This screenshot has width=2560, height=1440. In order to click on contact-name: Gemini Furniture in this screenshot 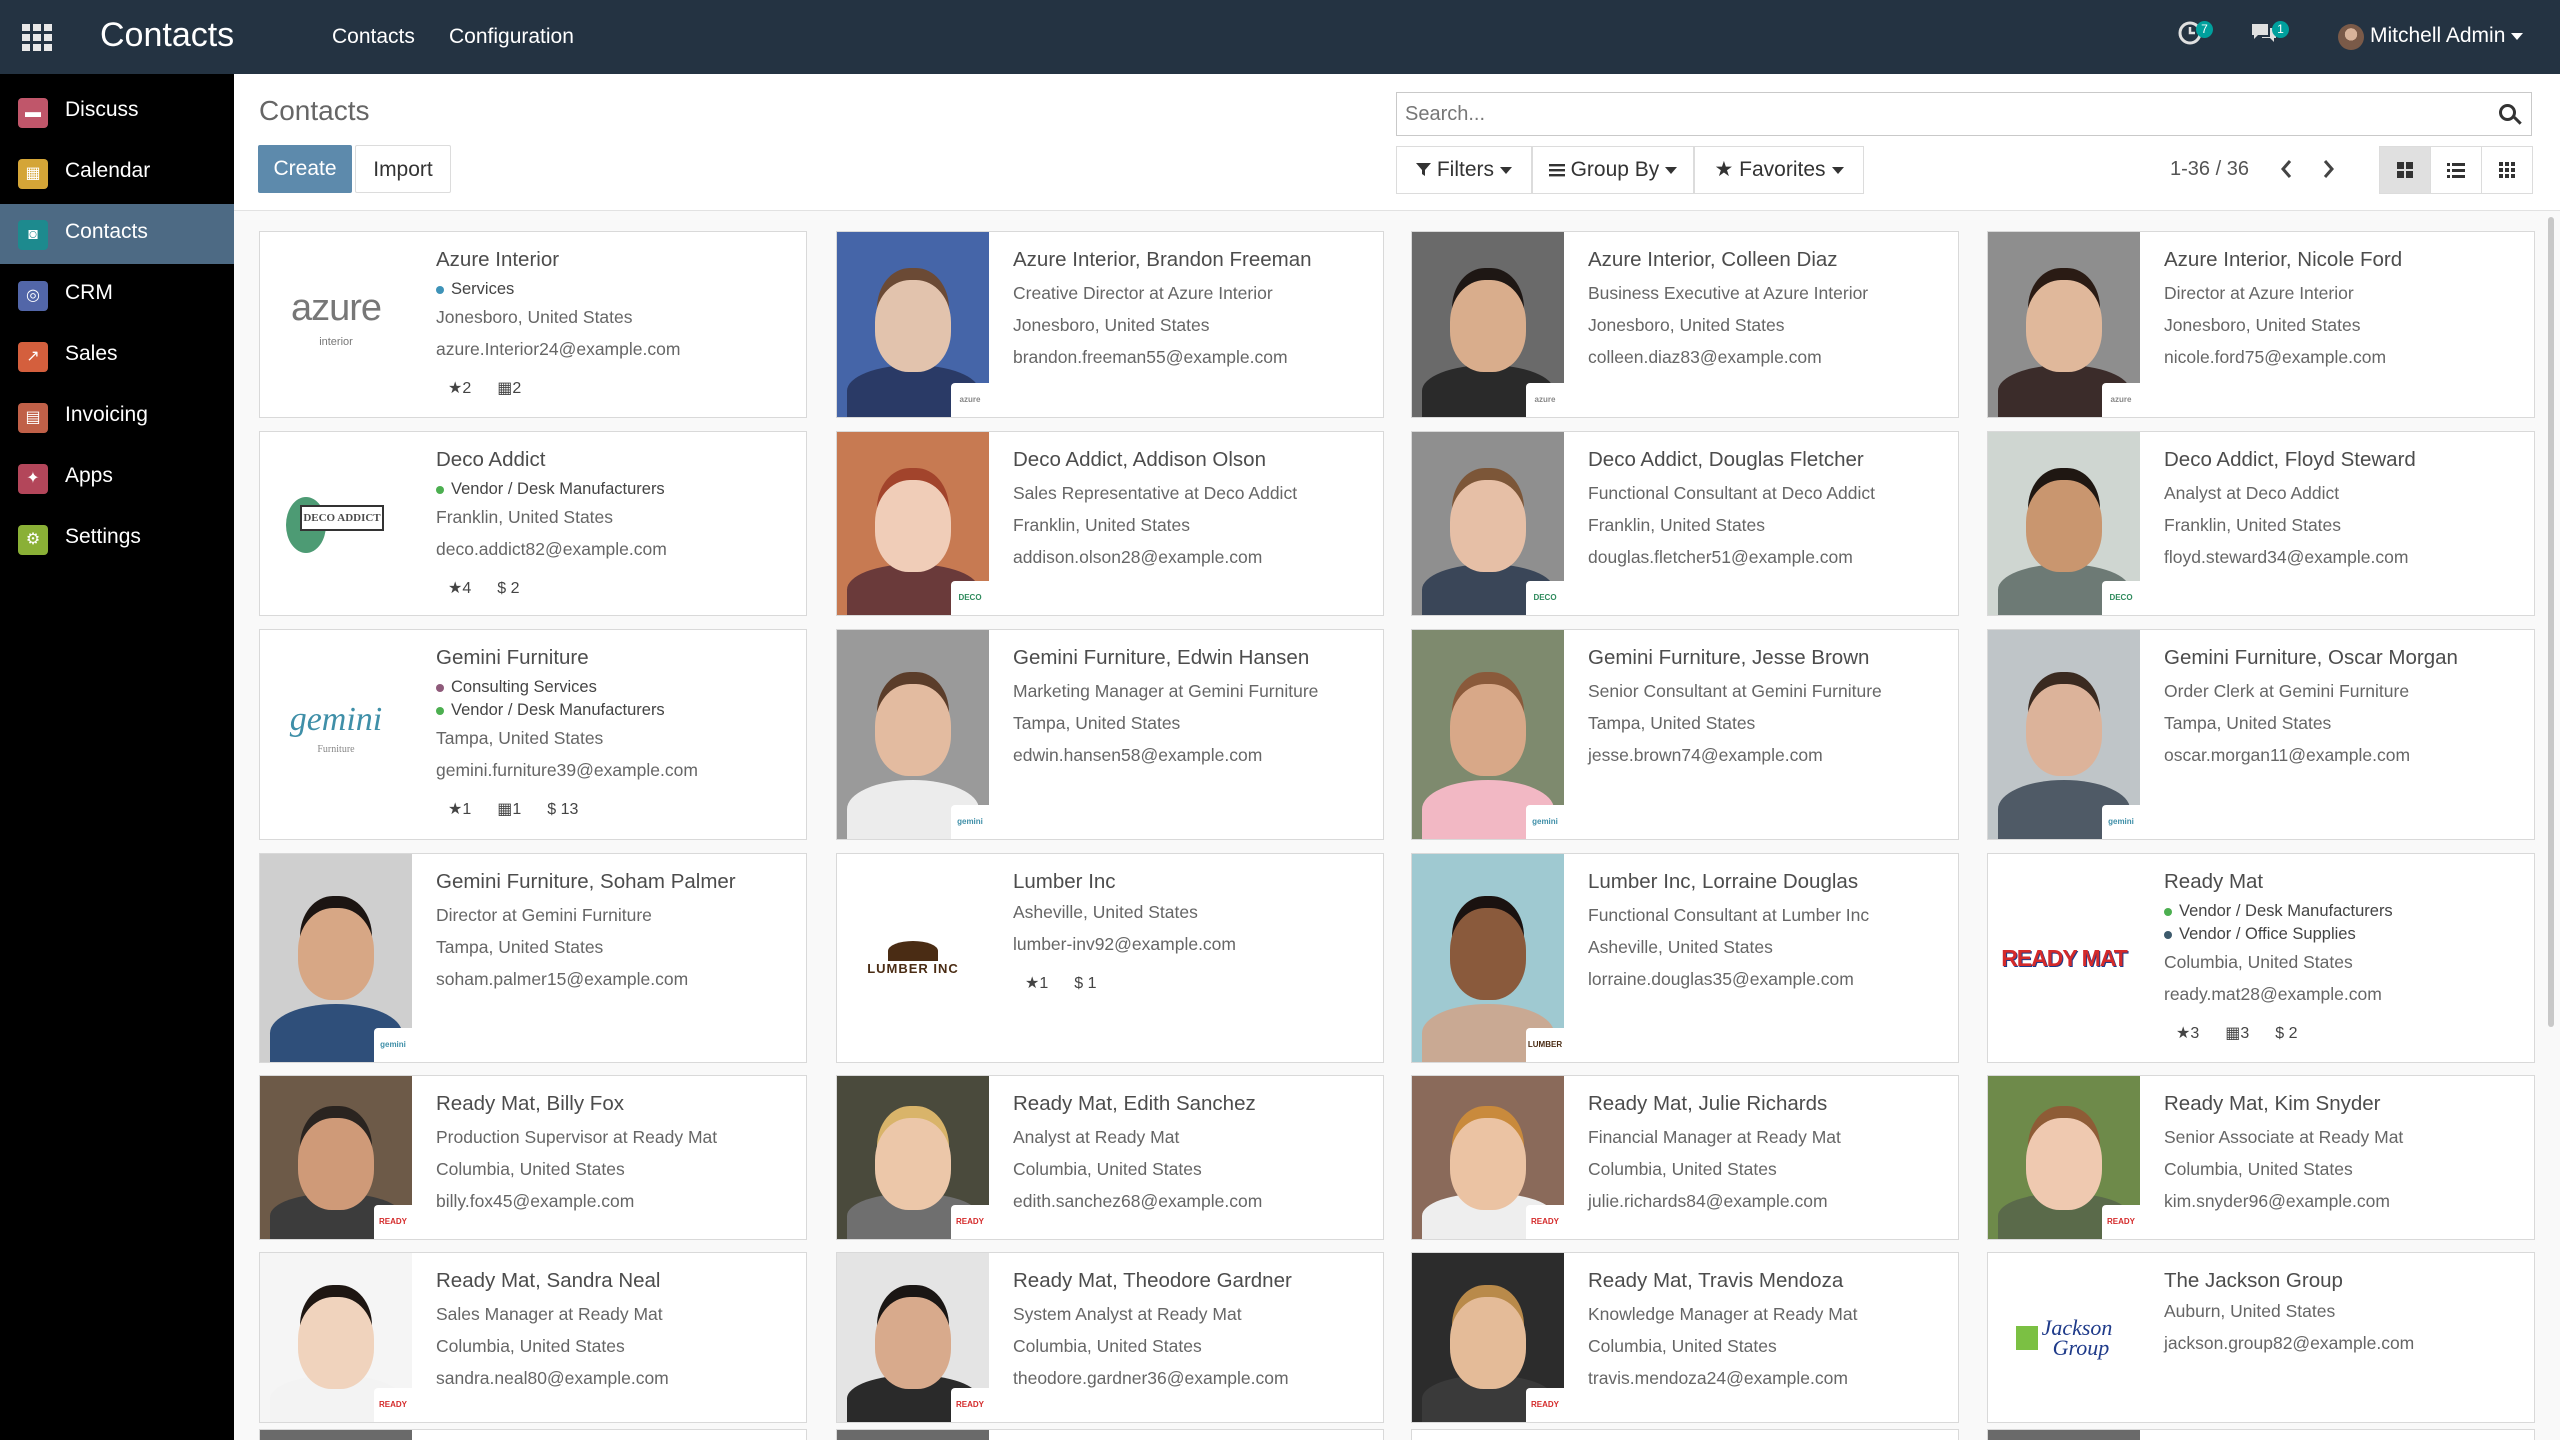, I will do `click(616, 658)`.